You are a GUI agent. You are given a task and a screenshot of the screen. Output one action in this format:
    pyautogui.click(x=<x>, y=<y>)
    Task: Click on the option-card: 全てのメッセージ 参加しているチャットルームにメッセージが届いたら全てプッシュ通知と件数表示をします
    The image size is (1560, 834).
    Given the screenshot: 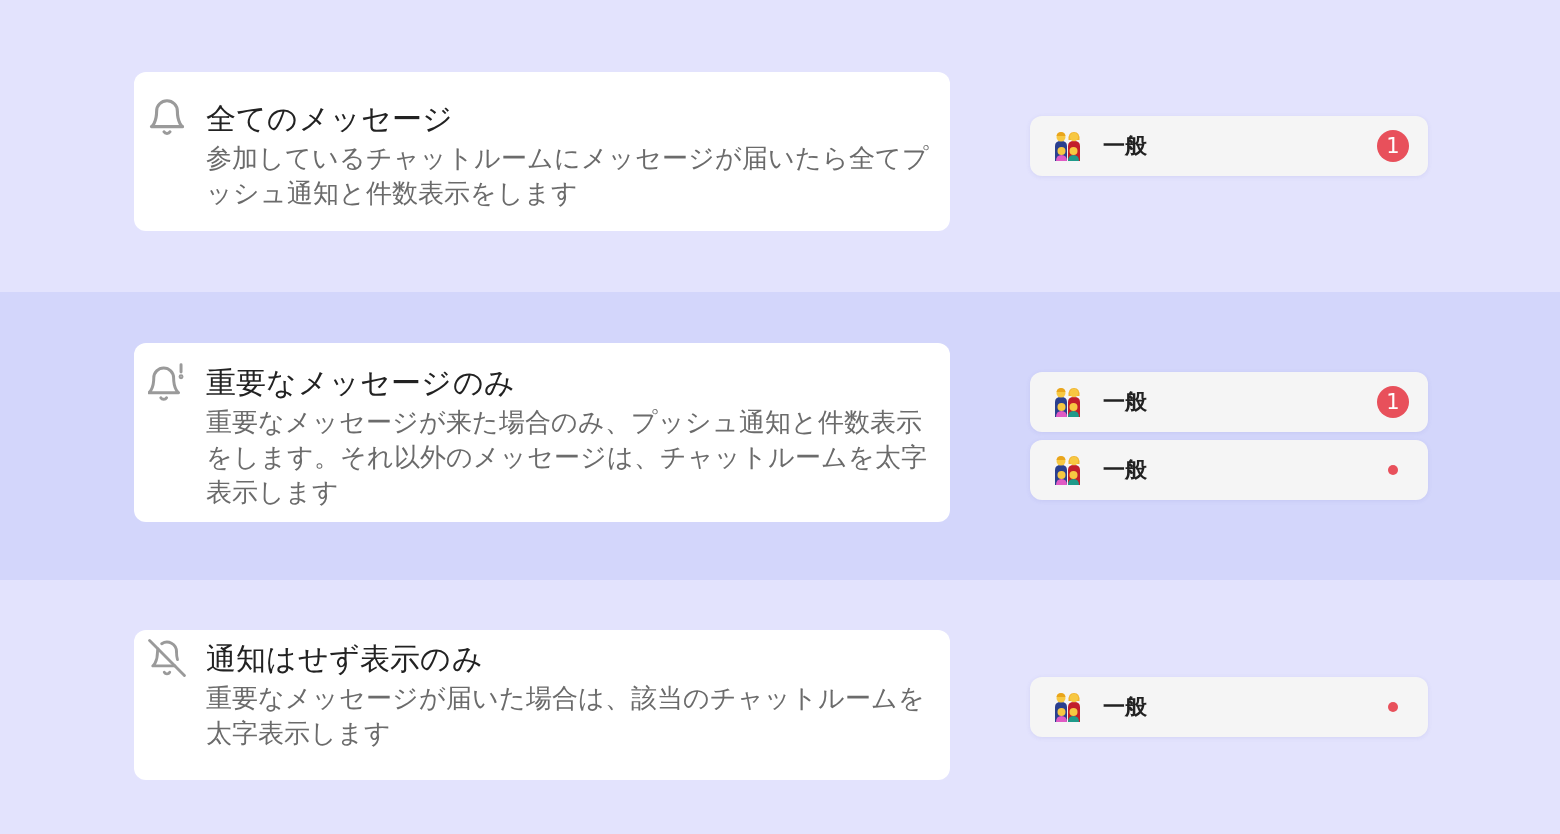 What is the action you would take?
    pyautogui.click(x=542, y=151)
    